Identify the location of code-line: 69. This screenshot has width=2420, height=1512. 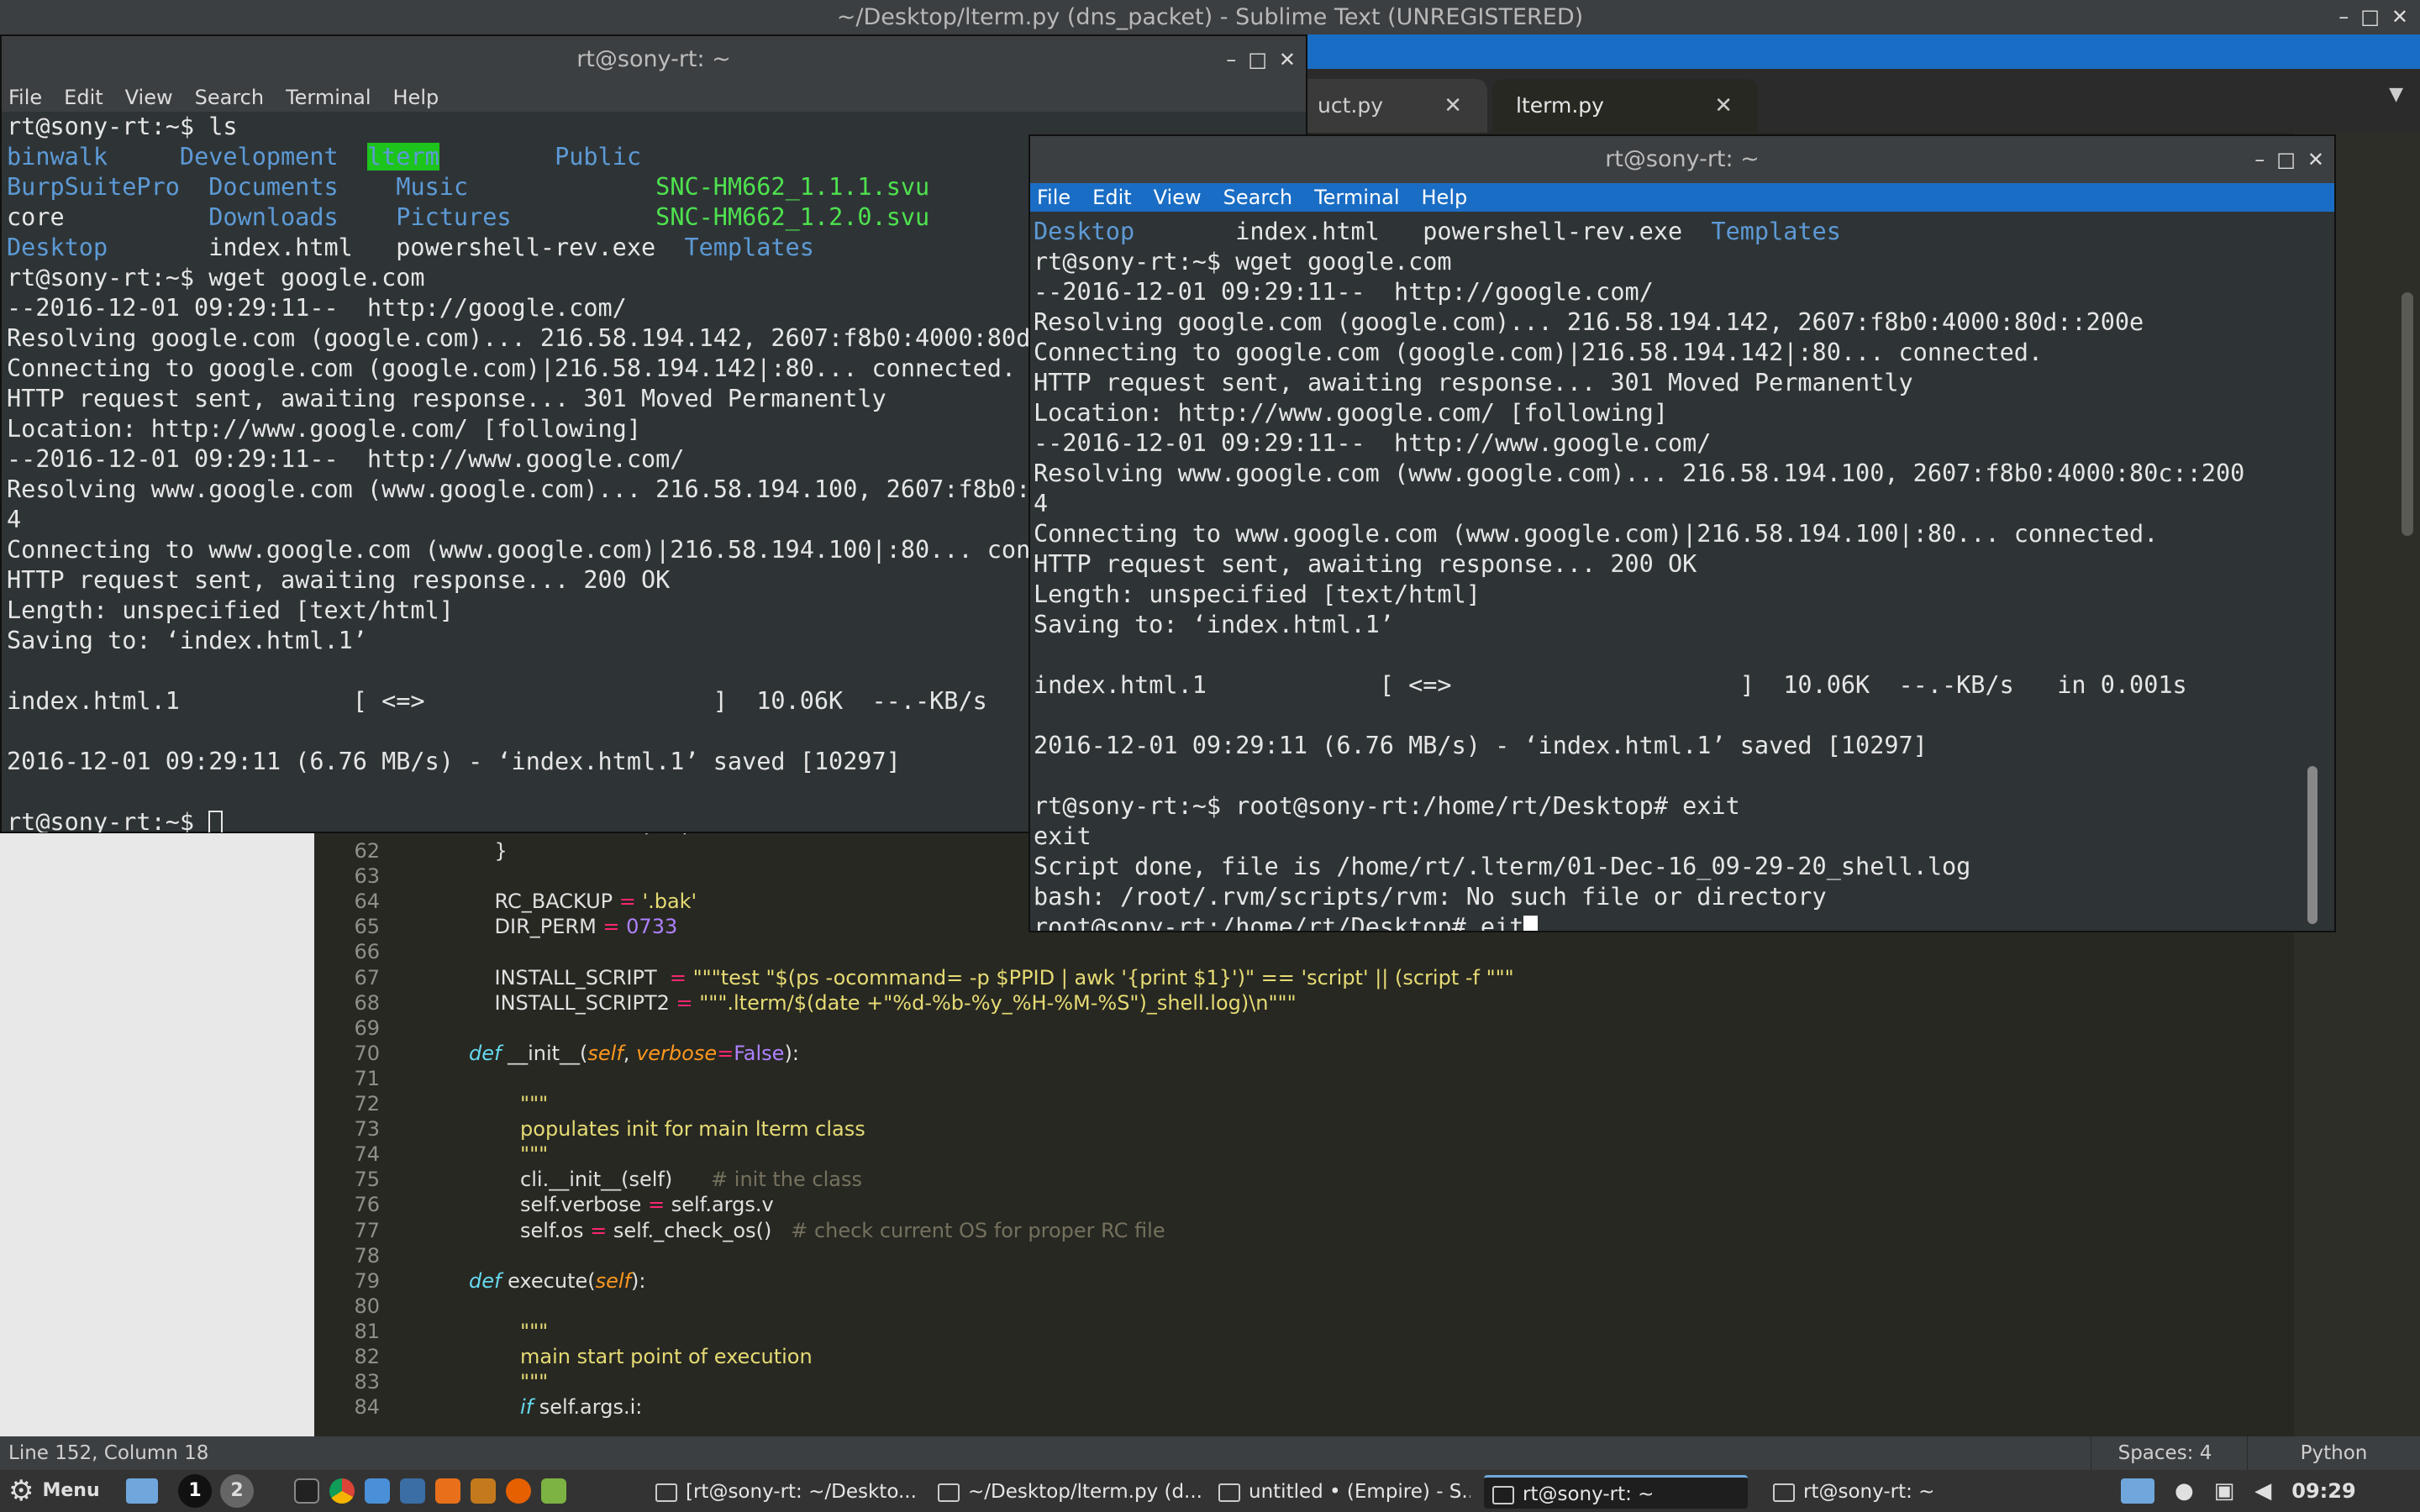
(1281, 1028).